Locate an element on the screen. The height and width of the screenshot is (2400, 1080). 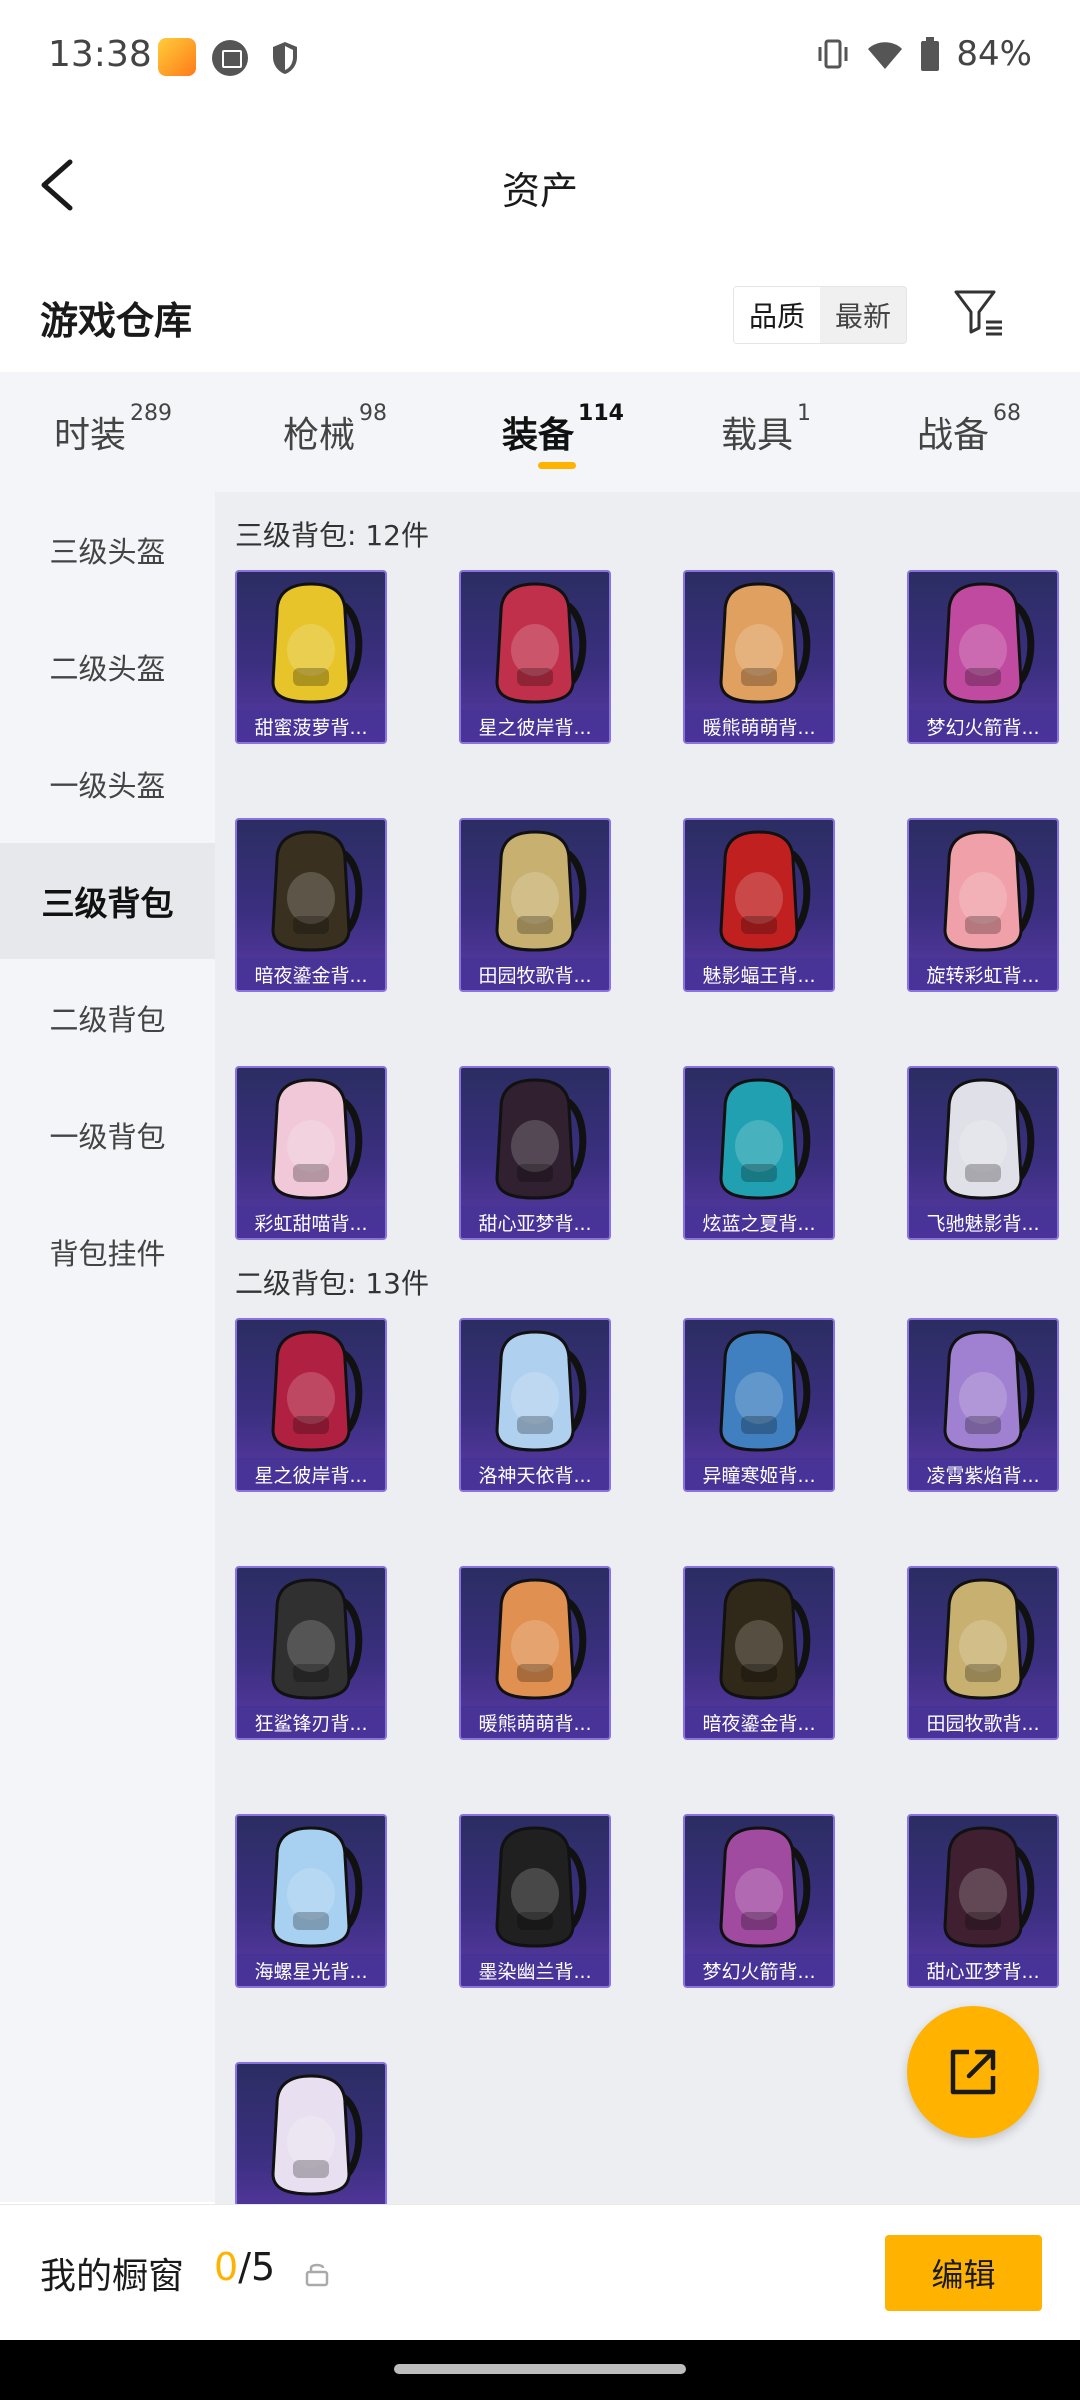
app-notification-icon is located at coordinates (177, 57).